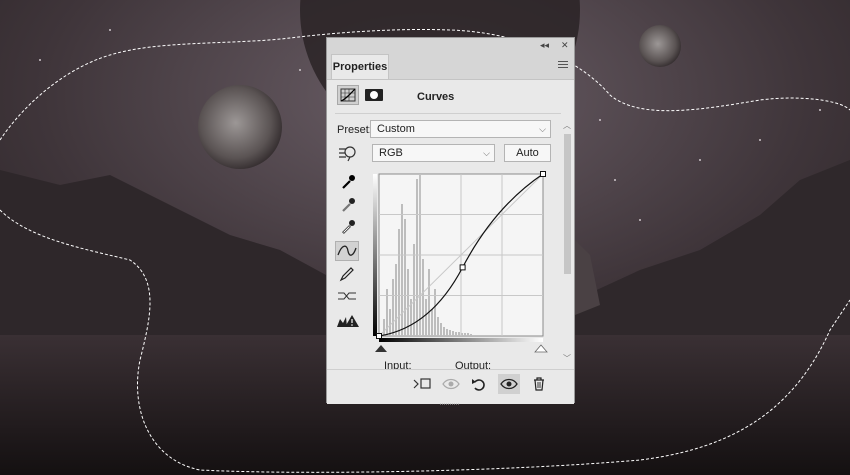 The width and height of the screenshot is (850, 475). Describe the element at coordinates (374, 95) in the screenshot. I see `layer-mask-icon` at that location.